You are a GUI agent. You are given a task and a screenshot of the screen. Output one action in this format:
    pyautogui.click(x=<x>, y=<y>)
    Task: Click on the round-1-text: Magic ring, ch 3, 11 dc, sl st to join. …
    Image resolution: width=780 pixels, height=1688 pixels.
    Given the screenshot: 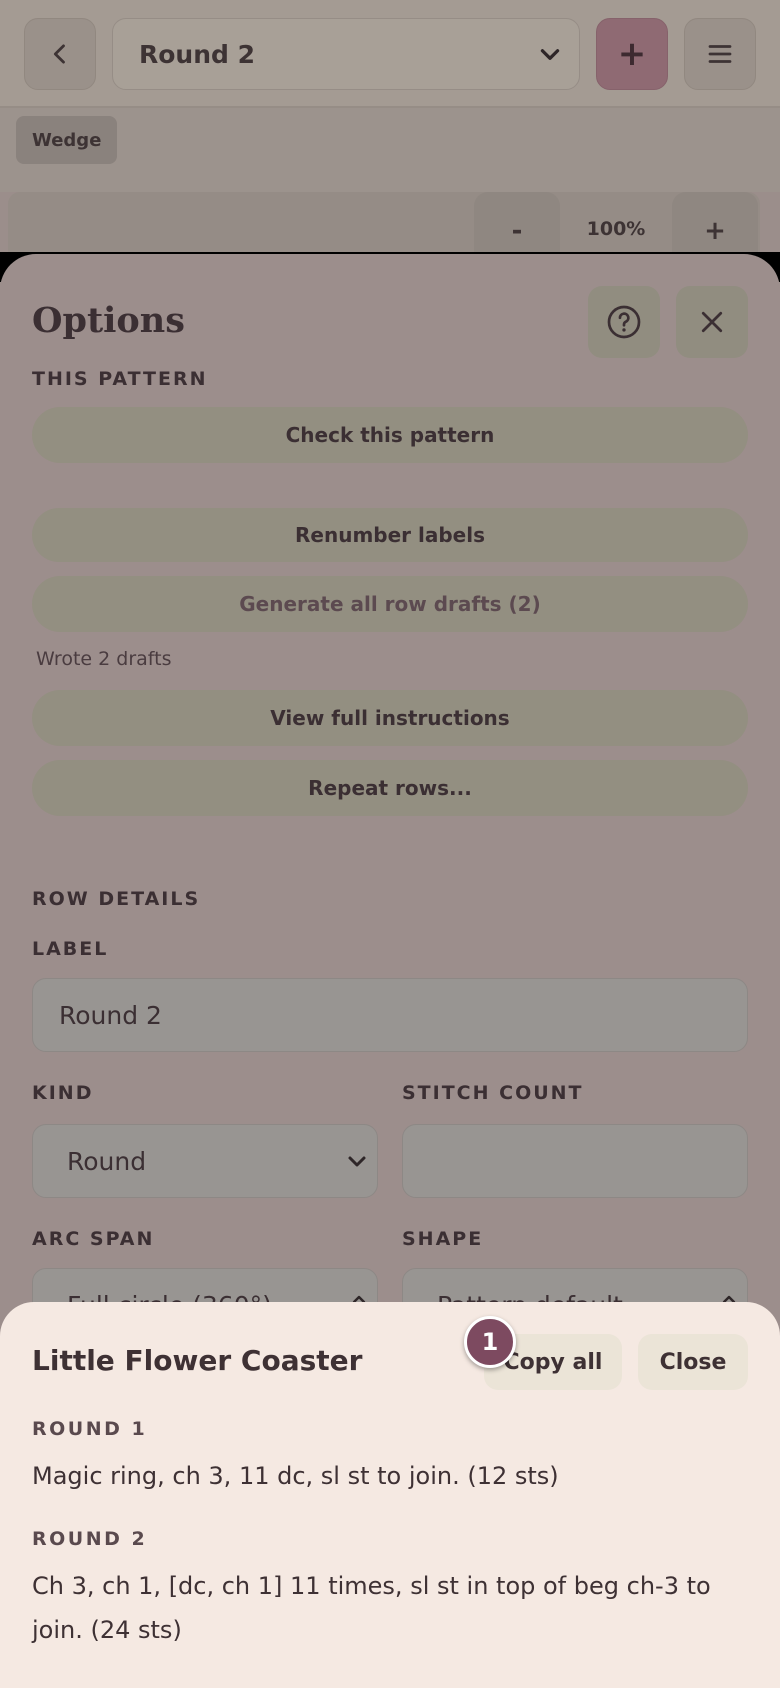 What is the action you would take?
    pyautogui.click(x=295, y=1476)
    